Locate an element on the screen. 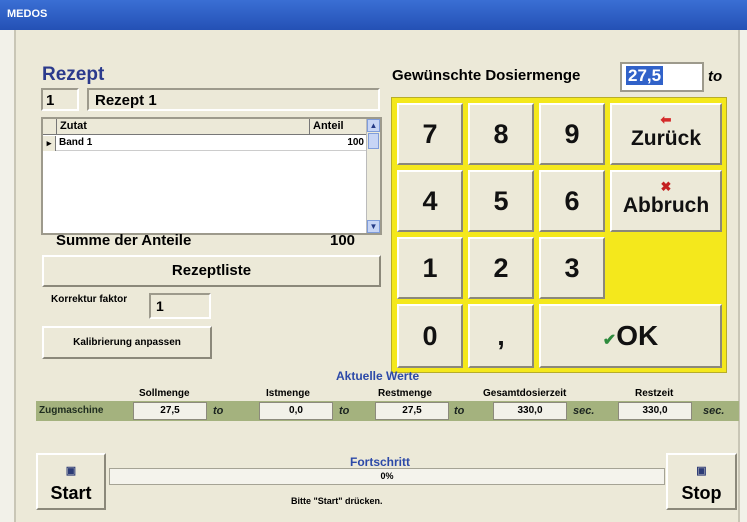 The width and height of the screenshot is (747, 522). ok-label: OK is located at coordinates (637, 335).